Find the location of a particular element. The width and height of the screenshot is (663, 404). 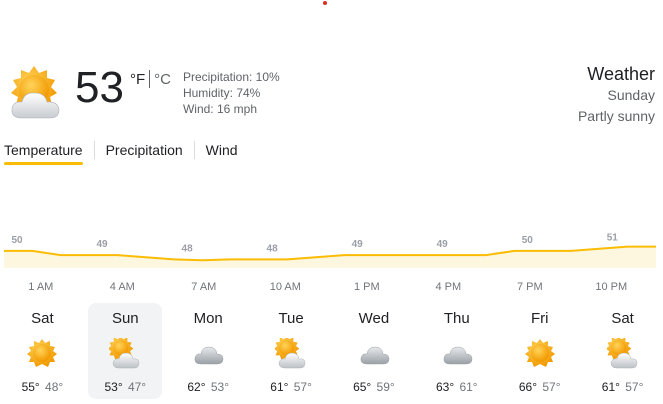

wind-text: Wind: 16 mph is located at coordinates (220, 109).